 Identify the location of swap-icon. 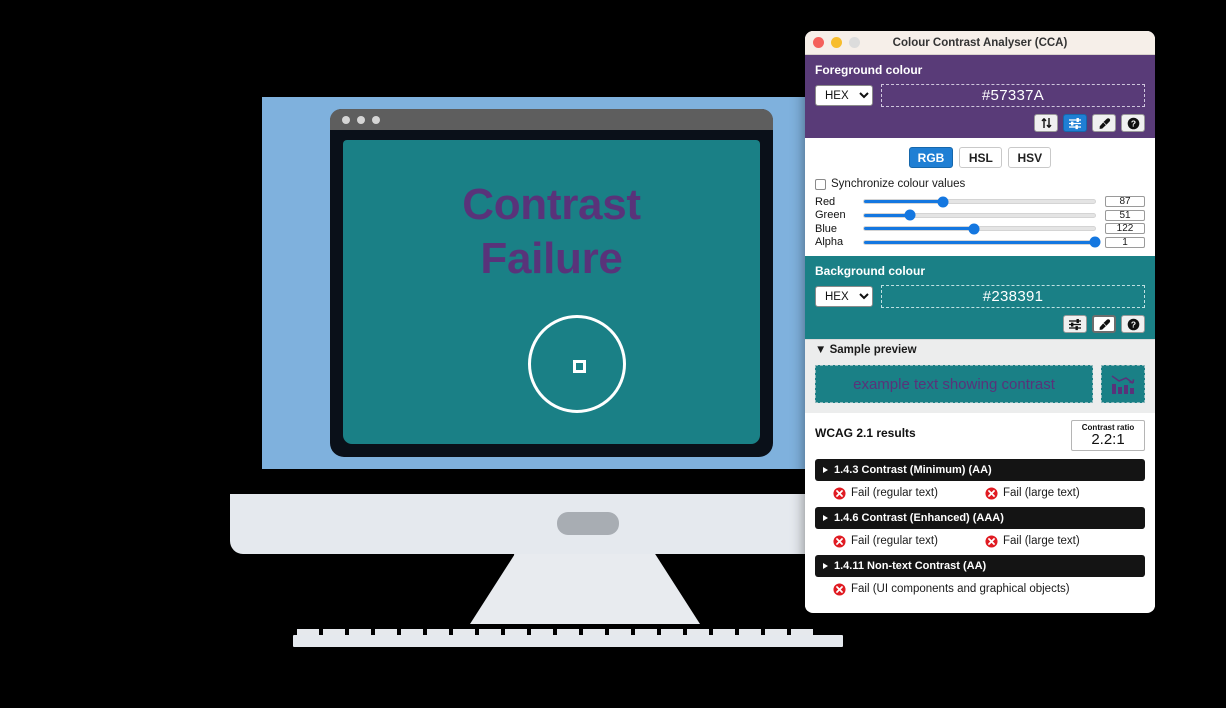
(1046, 123).